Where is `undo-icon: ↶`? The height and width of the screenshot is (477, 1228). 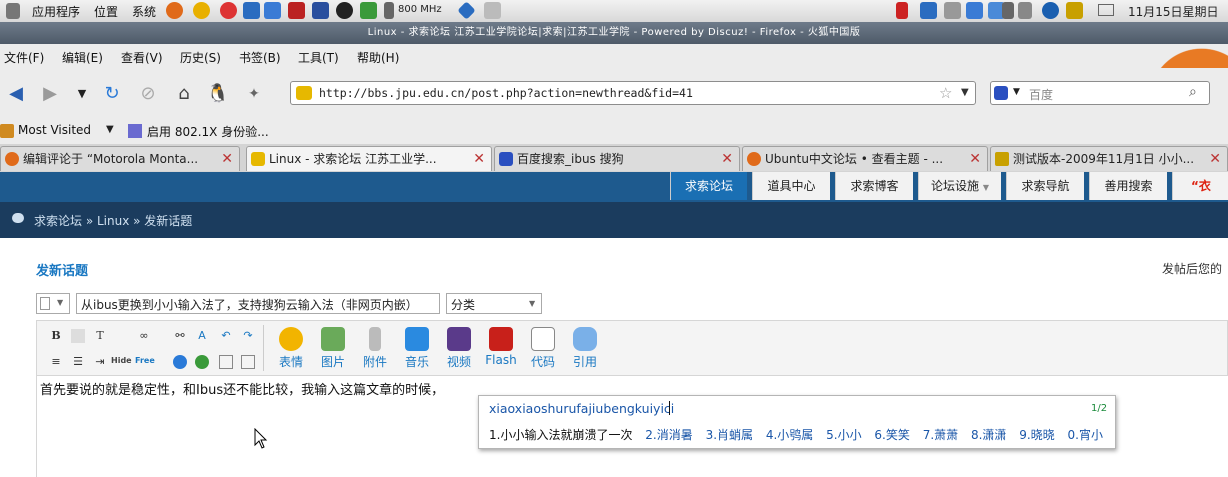
undo-icon: ↶ is located at coordinates (226, 336).